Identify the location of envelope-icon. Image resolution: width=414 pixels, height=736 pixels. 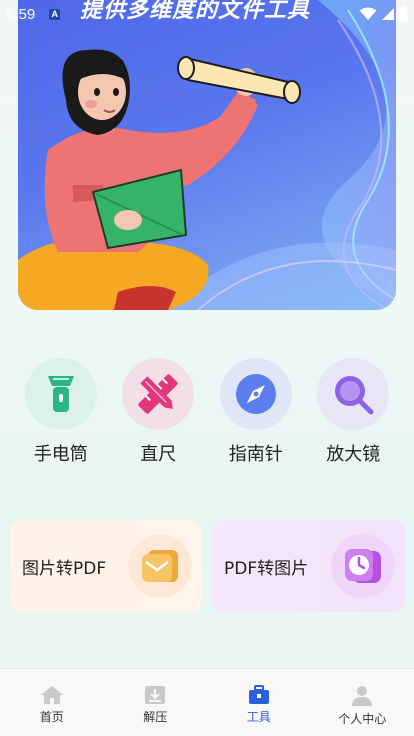
(160, 566).